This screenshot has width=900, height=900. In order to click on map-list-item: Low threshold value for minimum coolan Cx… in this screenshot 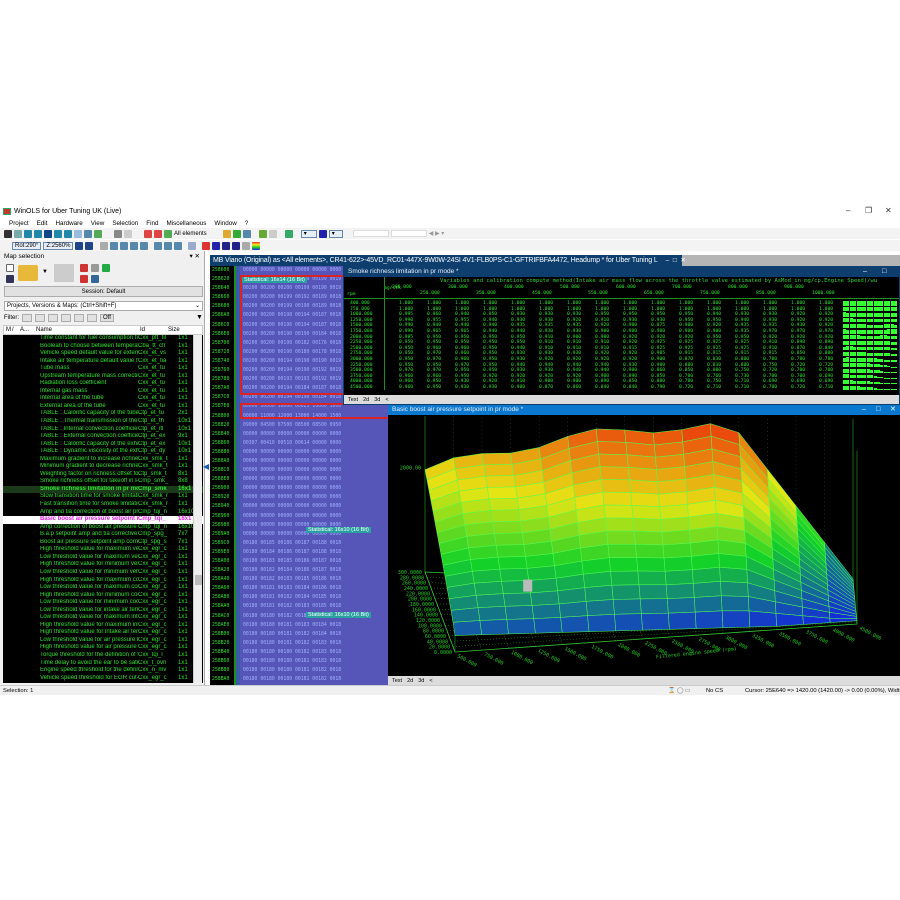, I will do `click(103, 603)`.